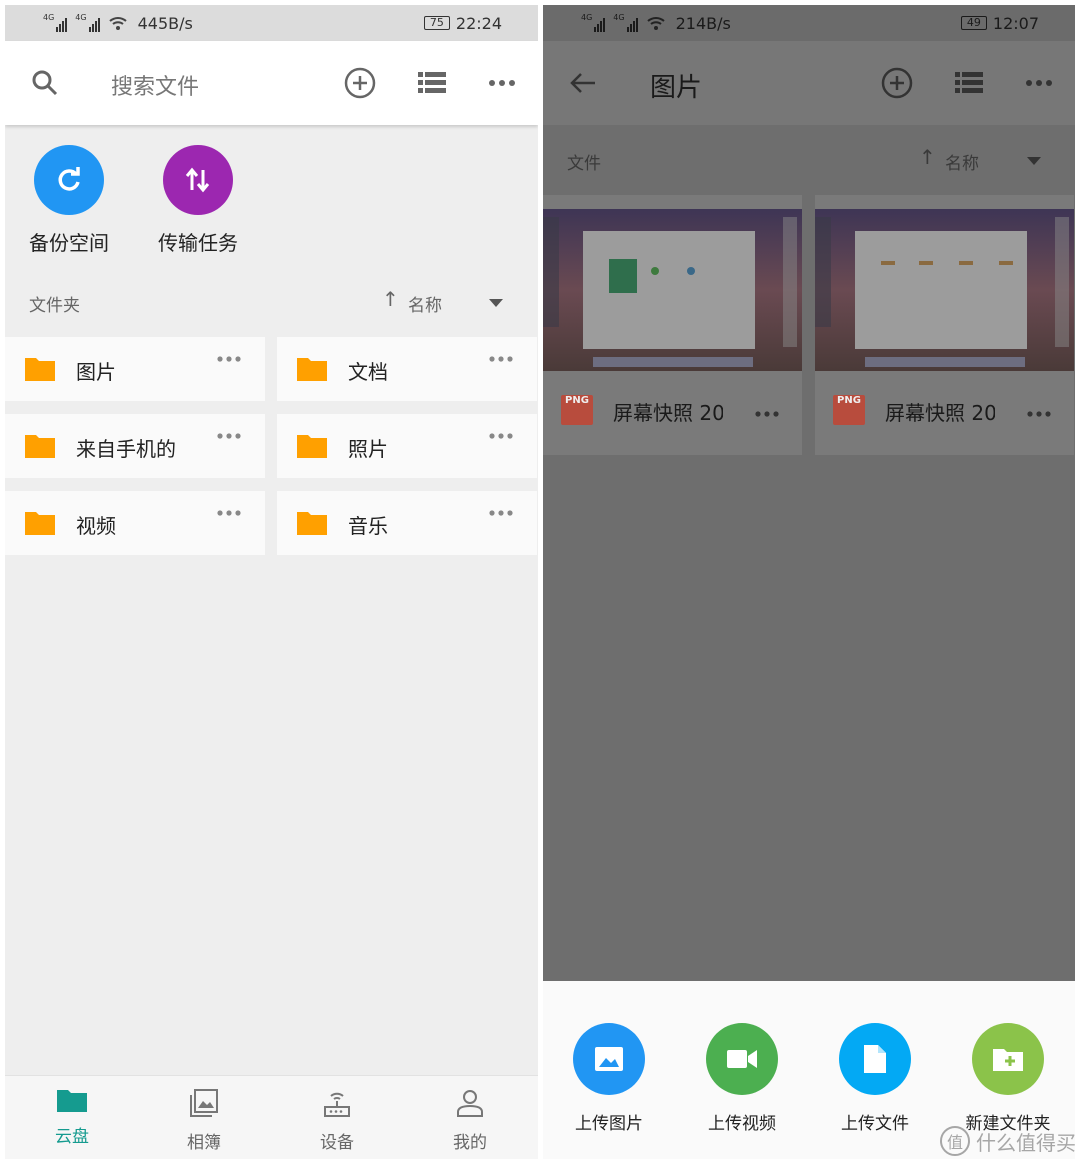 Image resolution: width=1080 pixels, height=1164 pixels. Describe the element at coordinates (809, 161) in the screenshot. I see `file-section-header: 文件 ↑ 名称` at that location.